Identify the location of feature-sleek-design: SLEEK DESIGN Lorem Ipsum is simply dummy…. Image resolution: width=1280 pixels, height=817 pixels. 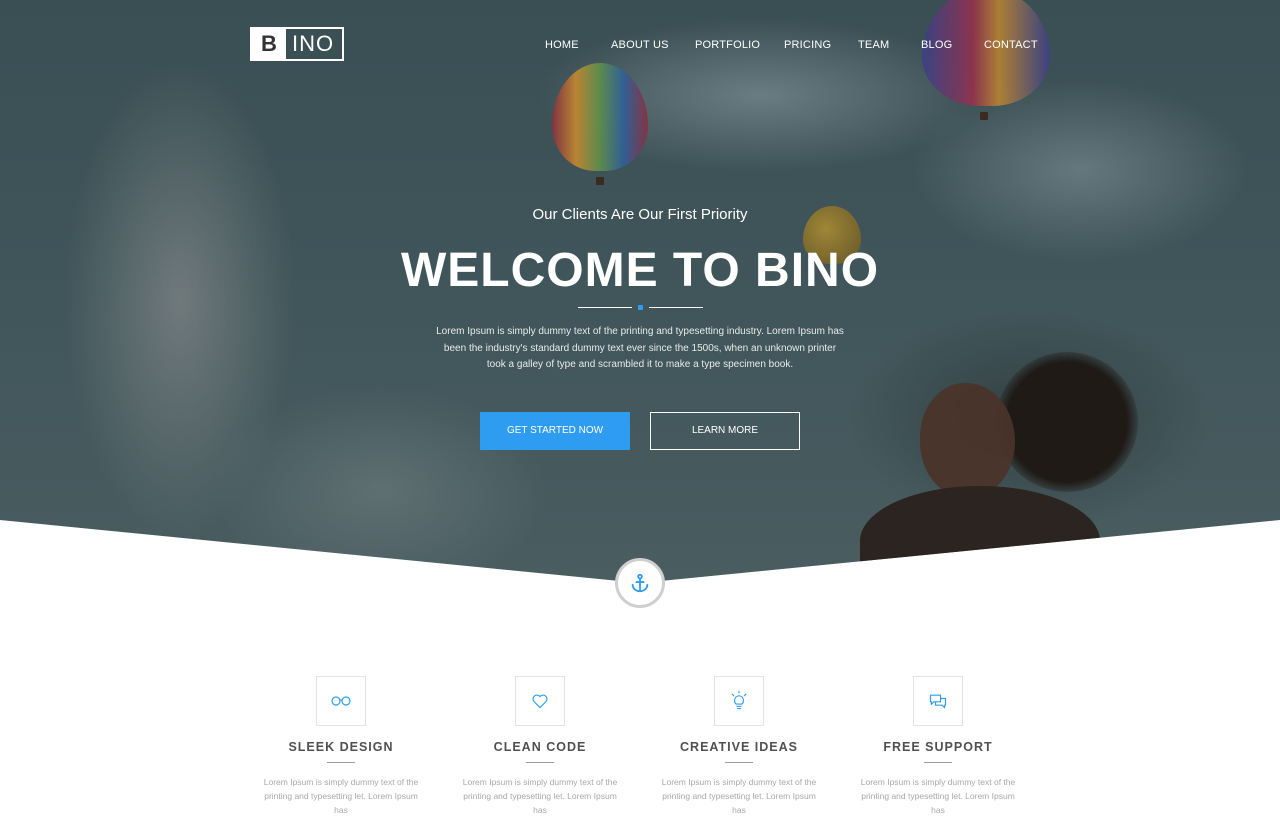
(341, 746).